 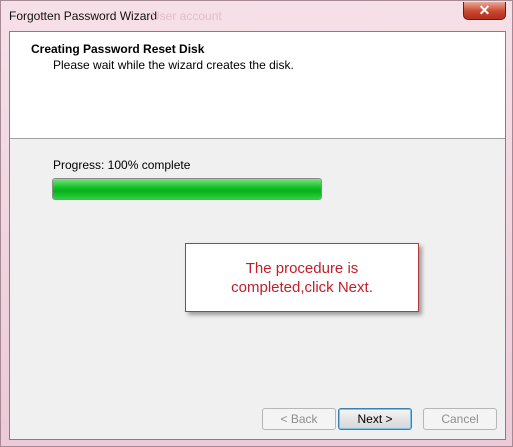 I want to click on annotation-line-2: completed,click Next., so click(x=302, y=287).